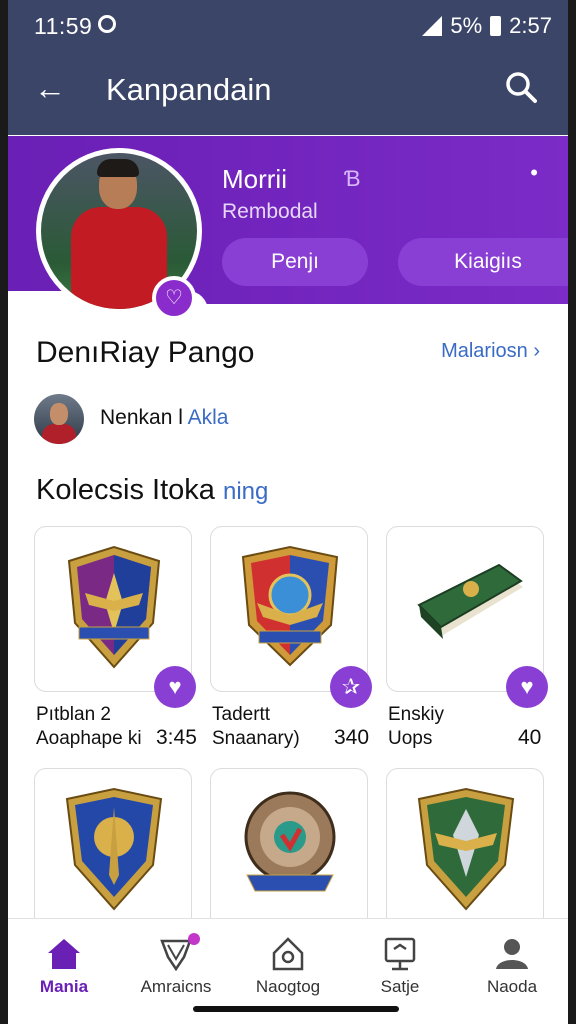 The width and height of the screenshot is (576, 1024). Describe the element at coordinates (288, 26) in the screenshot. I see `status-bar: 11:59 5% 2:57` at that location.